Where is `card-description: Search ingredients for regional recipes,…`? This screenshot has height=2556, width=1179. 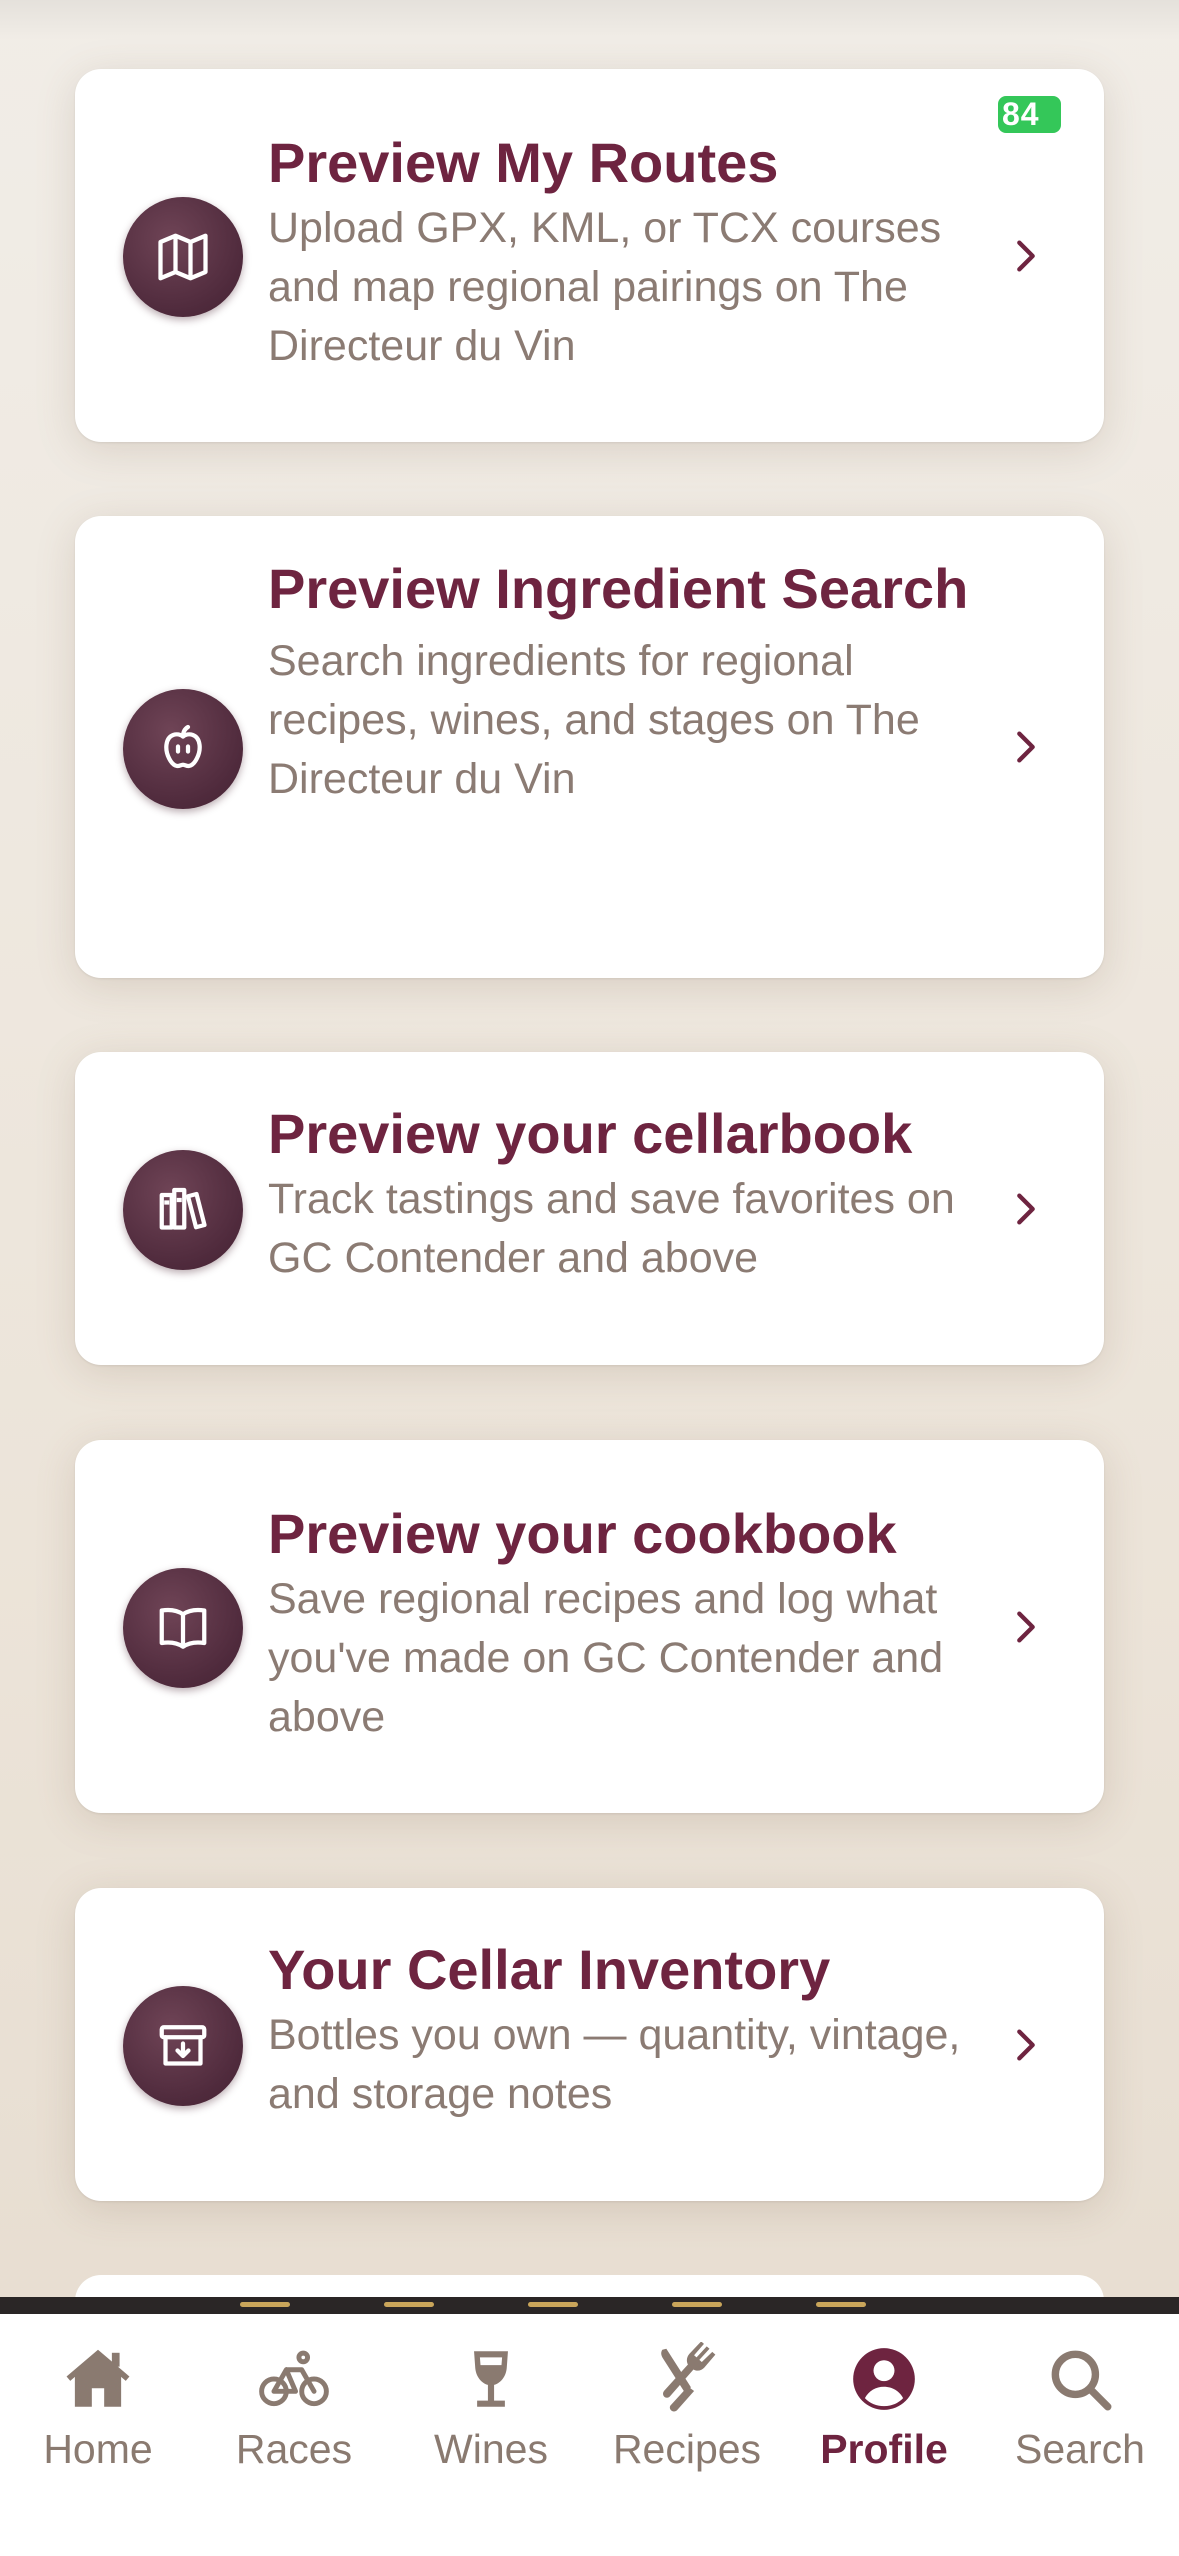
card-description: Search ingredients for regional recipes,… is located at coordinates (594, 720).